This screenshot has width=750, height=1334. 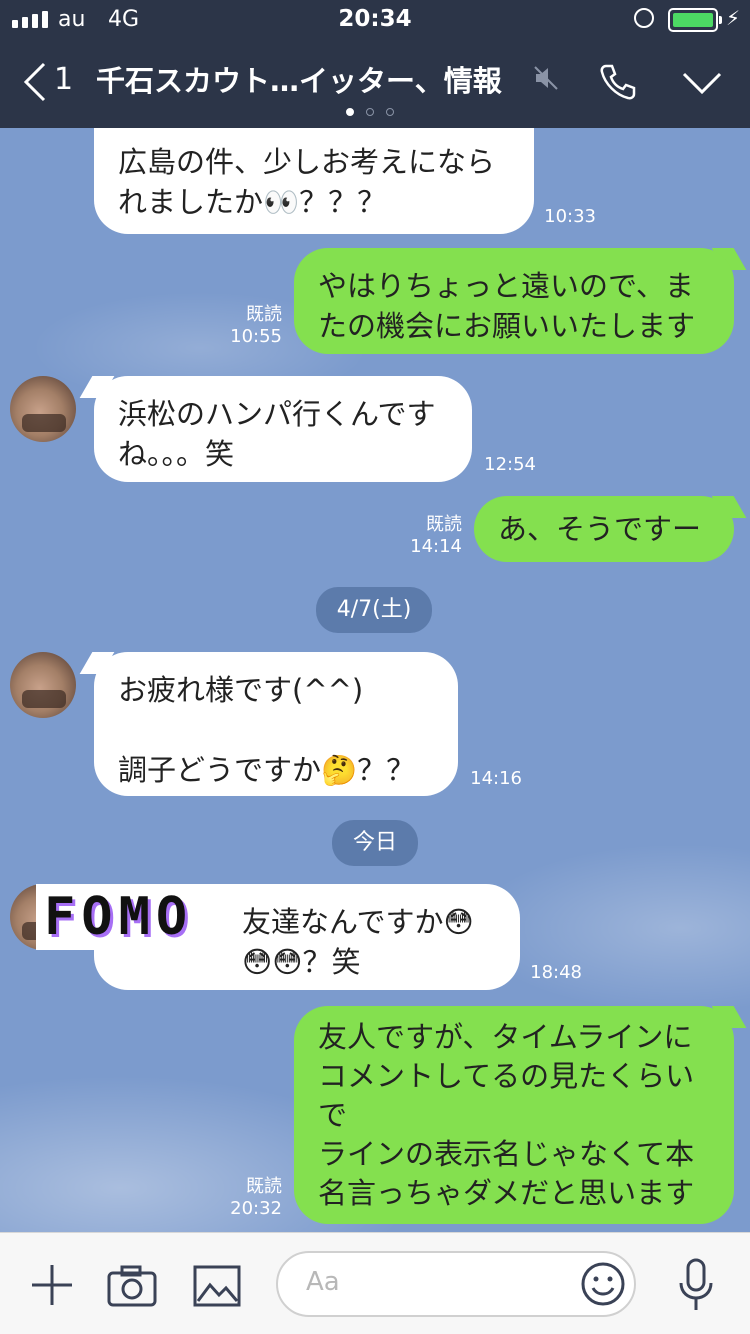 I want to click on microphone-icon, so click(x=696, y=1287).